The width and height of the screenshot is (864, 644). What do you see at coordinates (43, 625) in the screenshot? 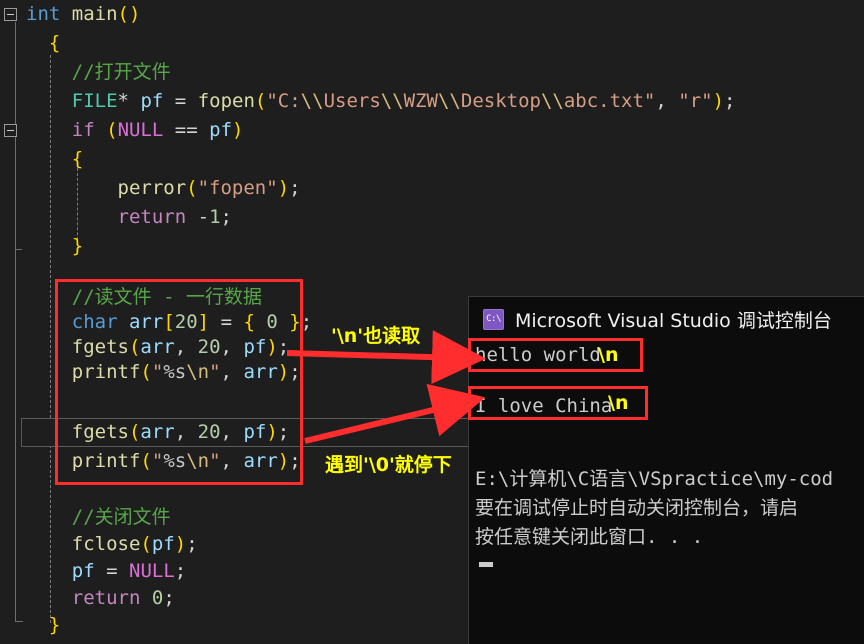
I see `code-line-23: }` at bounding box center [43, 625].